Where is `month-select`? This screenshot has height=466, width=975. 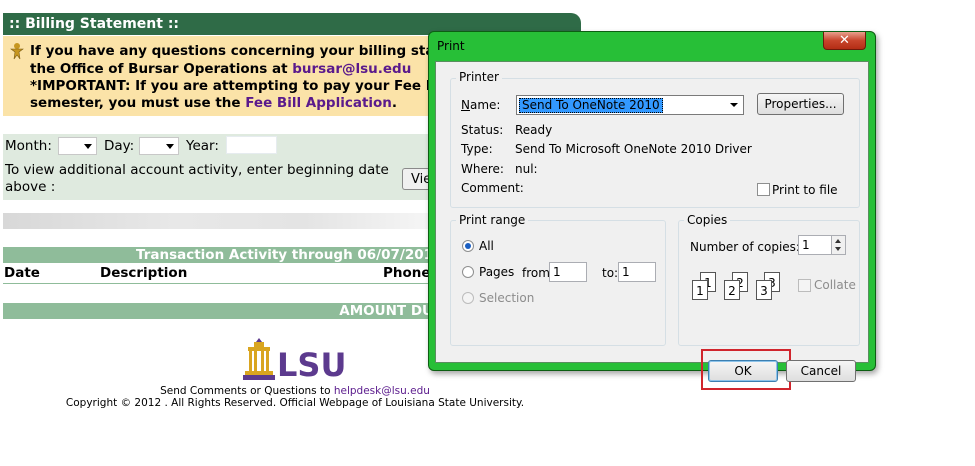 month-select is located at coordinates (77, 146).